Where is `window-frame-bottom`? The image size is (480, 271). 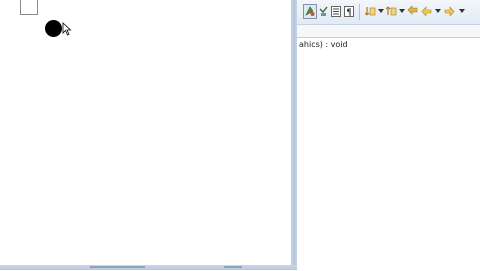
window-frame-bottom is located at coordinates (148, 267).